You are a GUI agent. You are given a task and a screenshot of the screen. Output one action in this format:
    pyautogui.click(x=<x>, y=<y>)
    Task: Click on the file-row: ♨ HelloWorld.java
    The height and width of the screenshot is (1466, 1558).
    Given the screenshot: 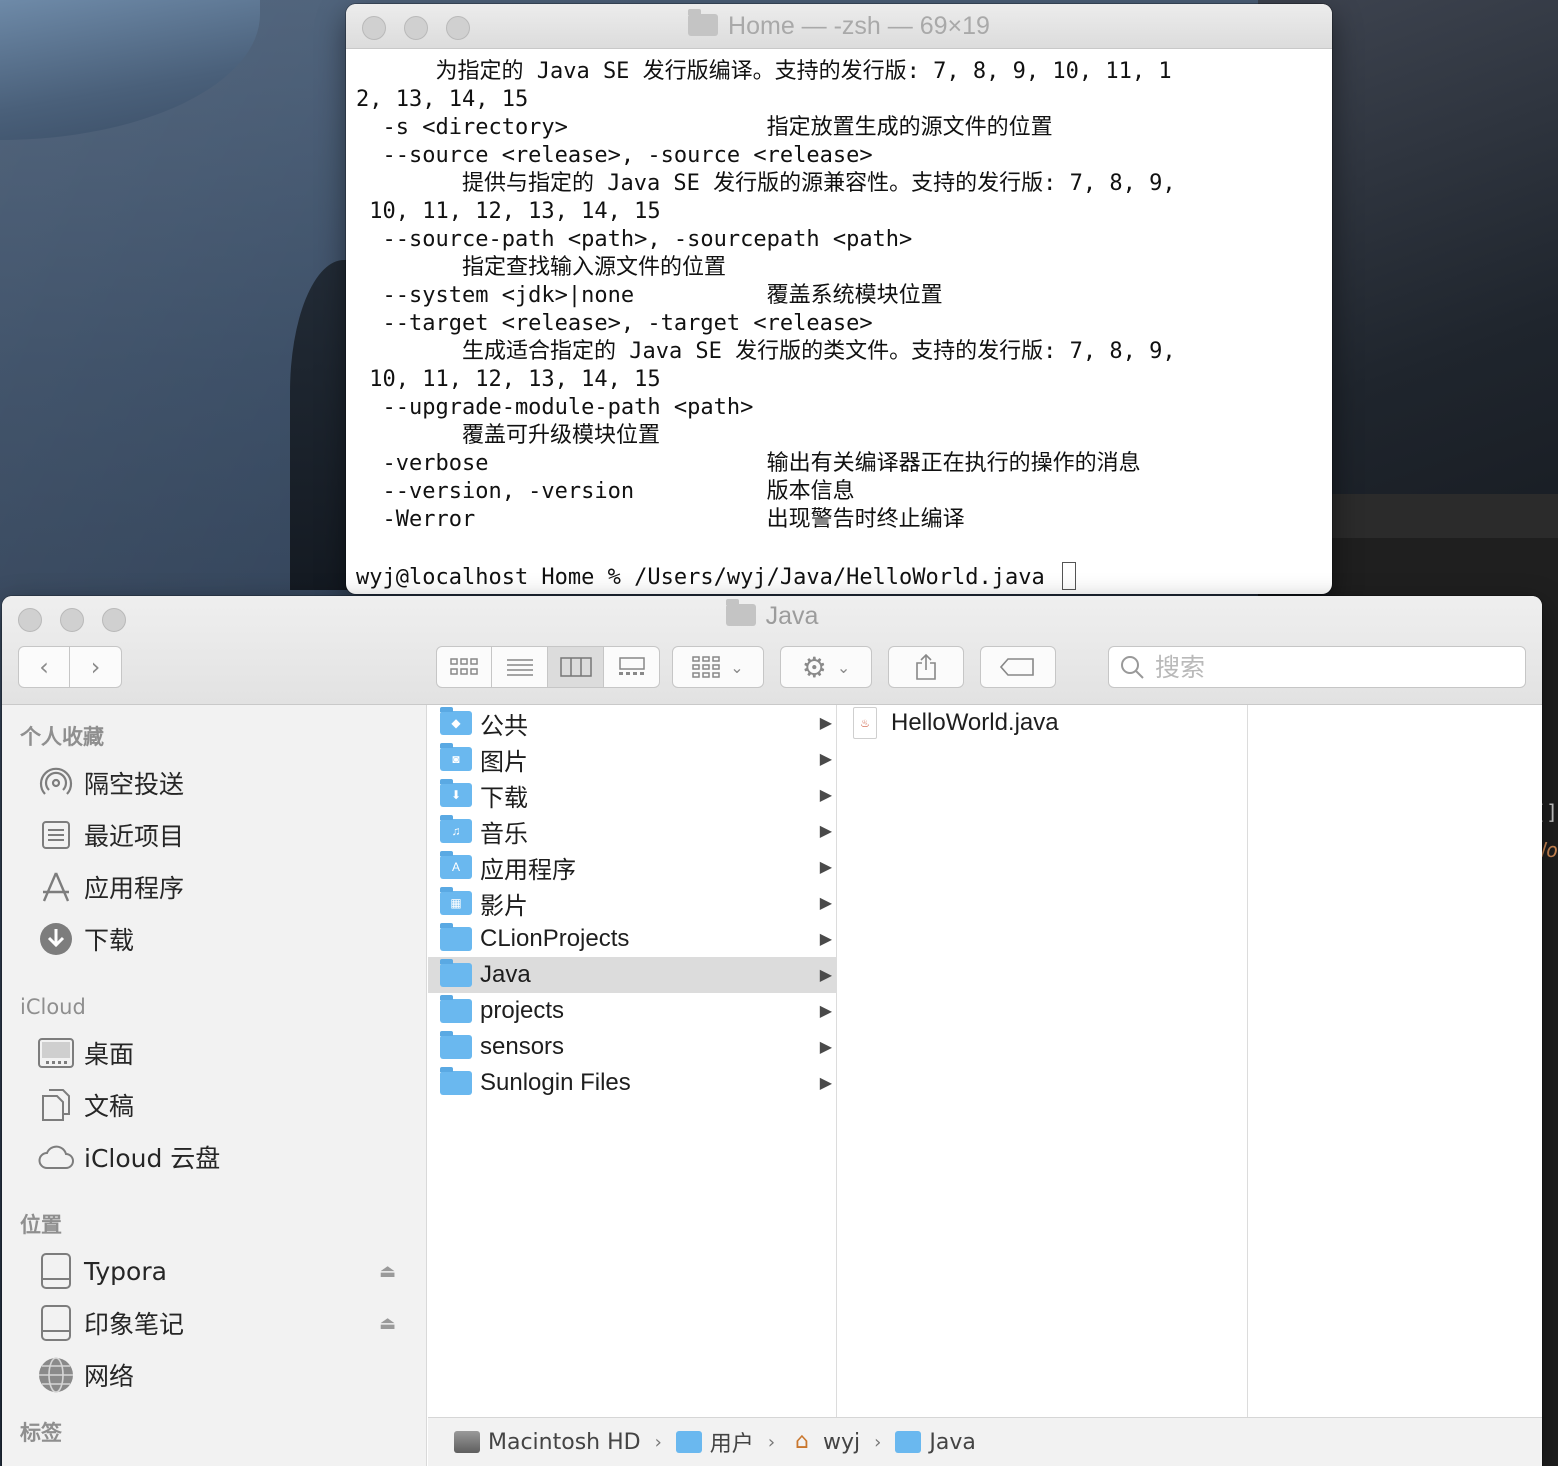 What is the action you would take?
    pyautogui.click(x=1042, y=723)
    